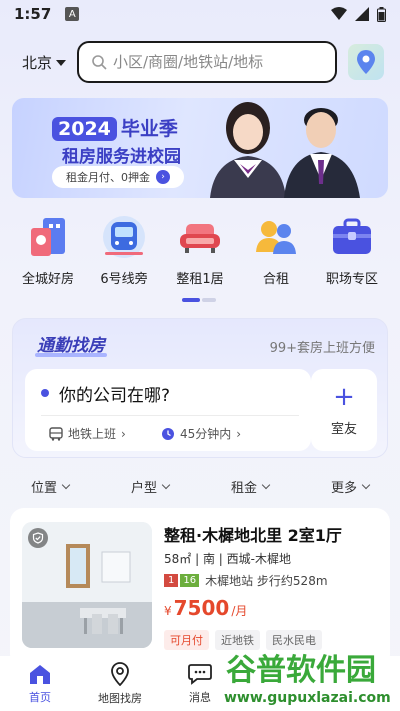  Describe the element at coordinates (209, 300) in the screenshot. I see `indicator-inactive` at that location.